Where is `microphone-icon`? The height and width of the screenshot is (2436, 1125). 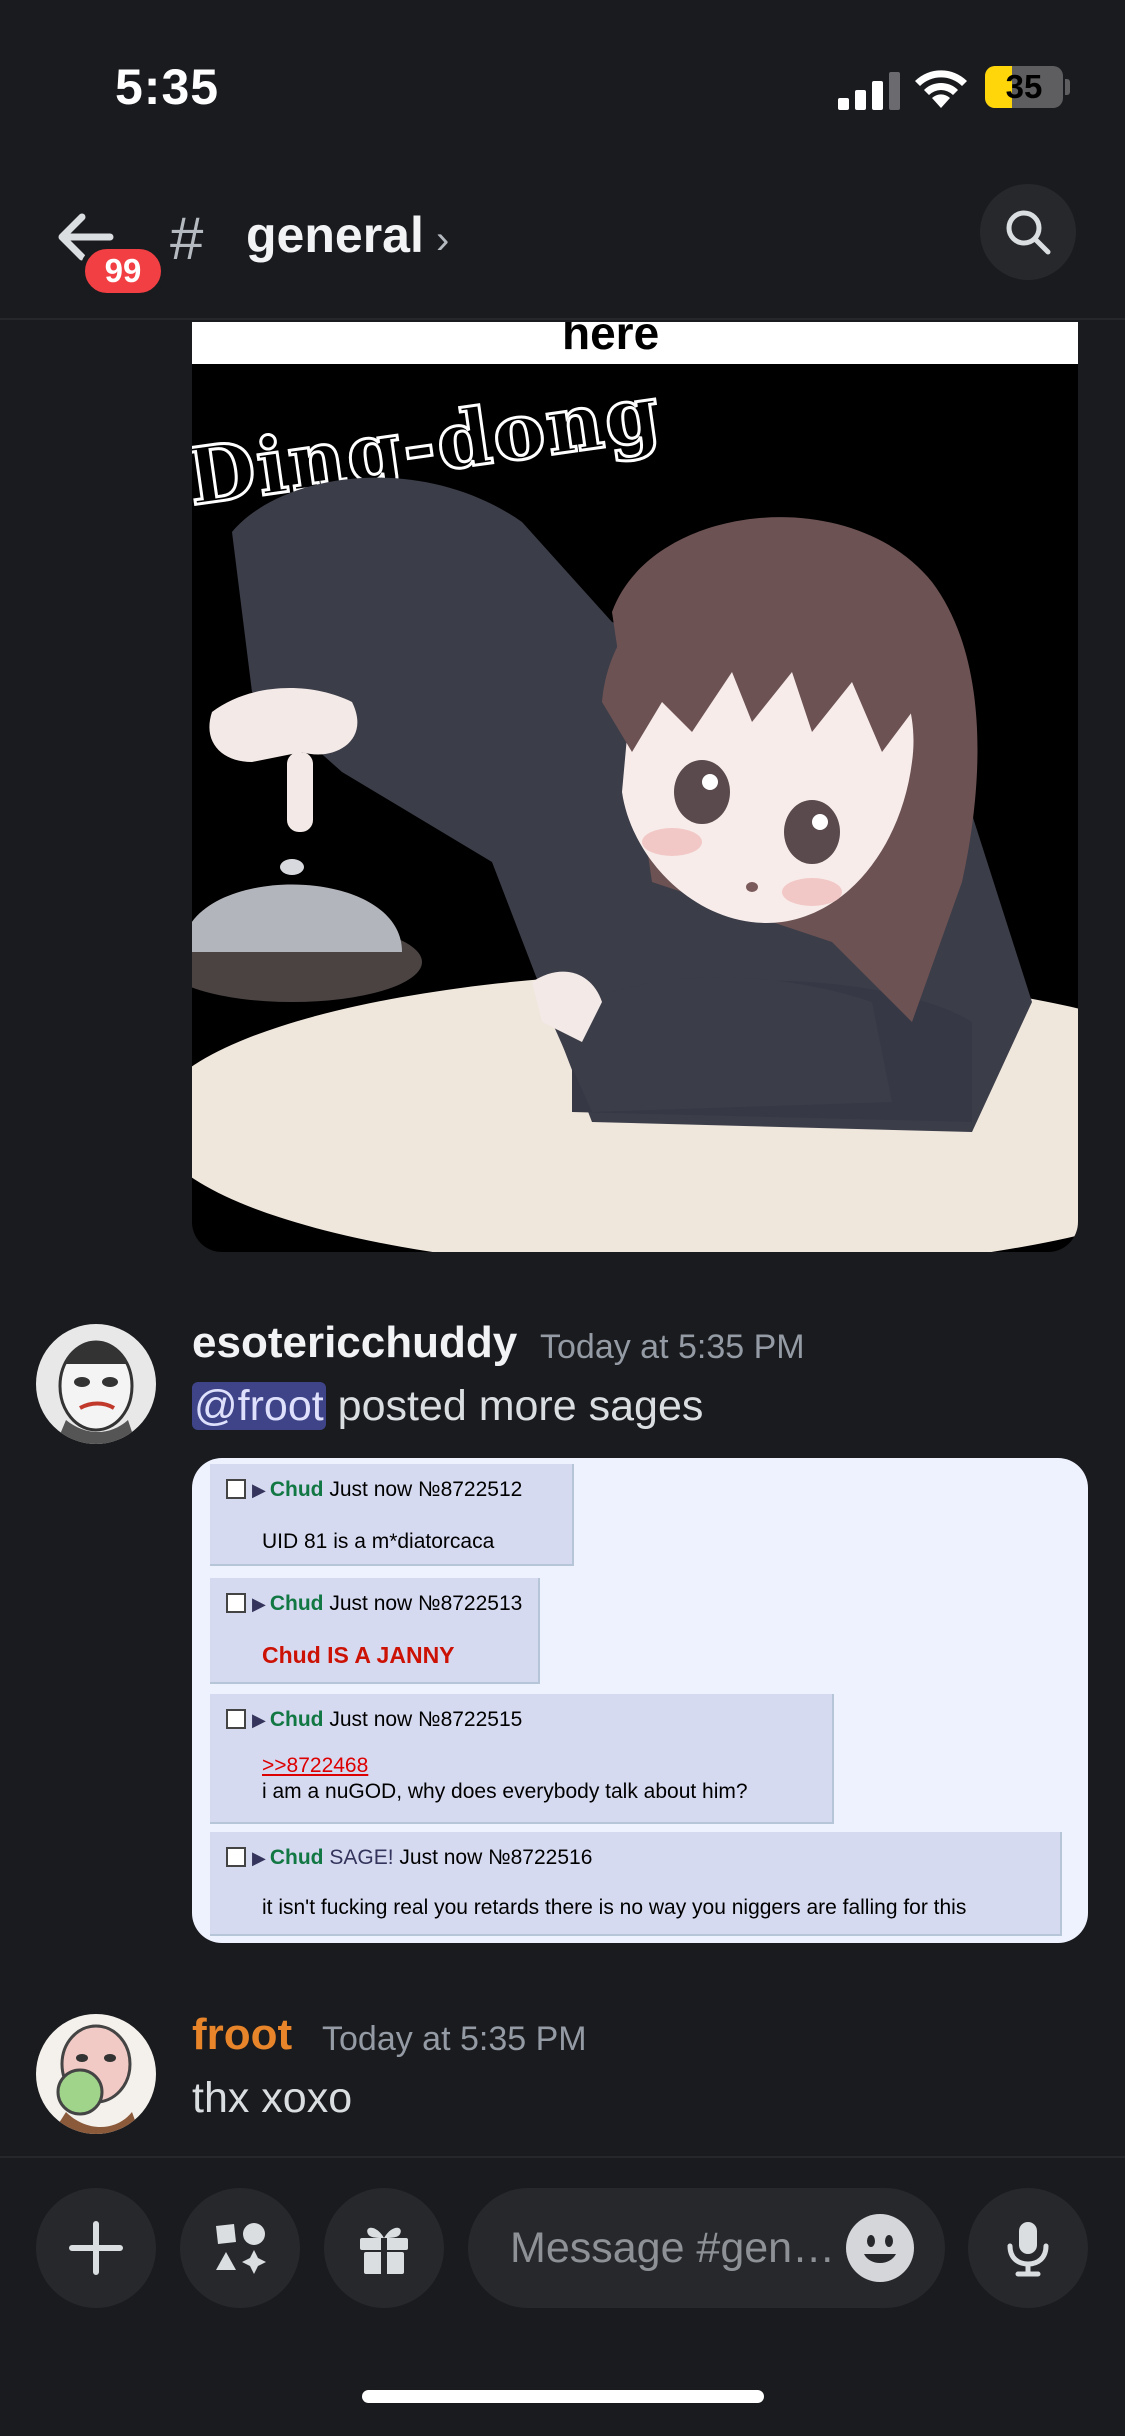 microphone-icon is located at coordinates (1028, 2249).